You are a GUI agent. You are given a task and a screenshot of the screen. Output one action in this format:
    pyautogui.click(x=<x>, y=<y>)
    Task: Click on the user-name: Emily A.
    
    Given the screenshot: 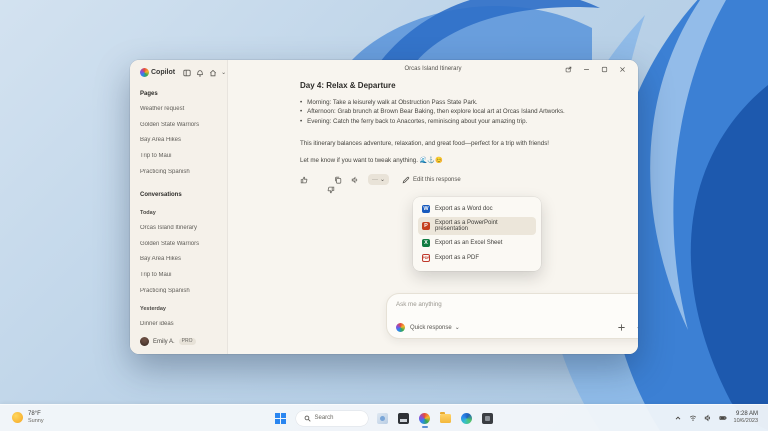 What is the action you would take?
    pyautogui.click(x=164, y=341)
    